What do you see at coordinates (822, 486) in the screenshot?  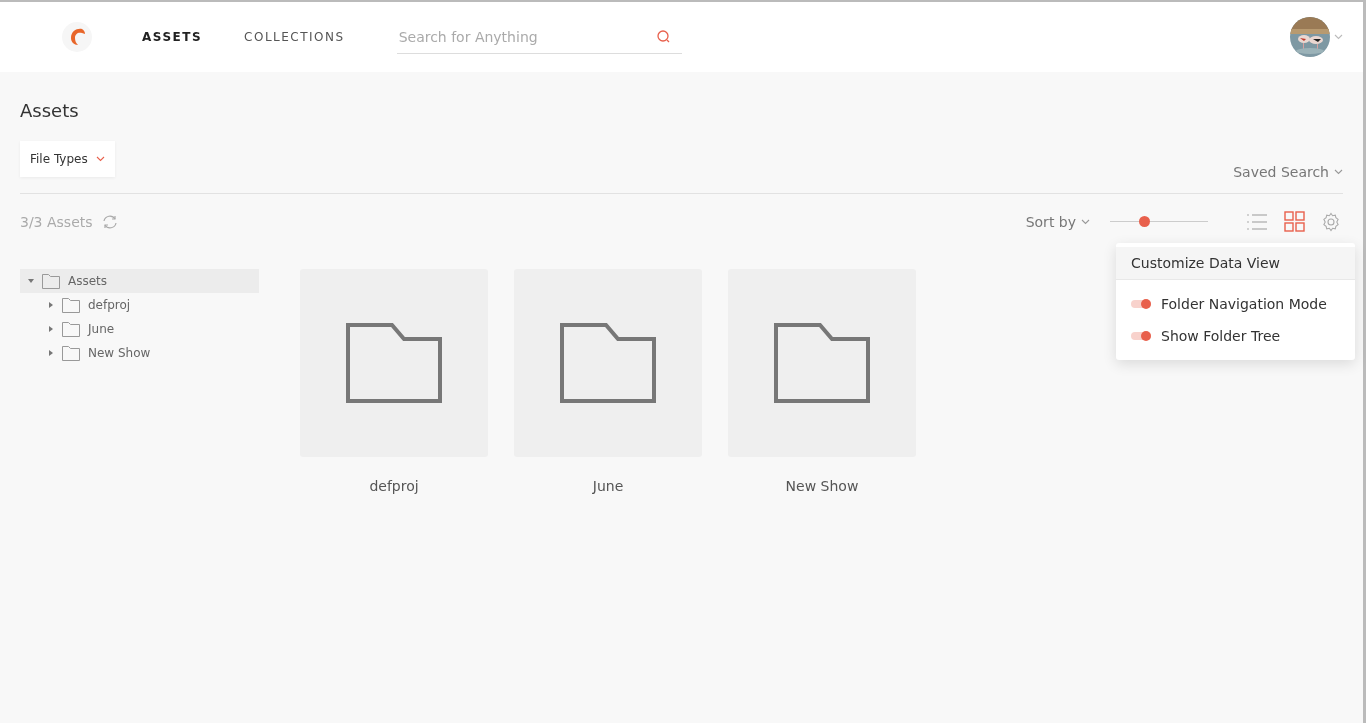 I see `folder-name: New Show` at bounding box center [822, 486].